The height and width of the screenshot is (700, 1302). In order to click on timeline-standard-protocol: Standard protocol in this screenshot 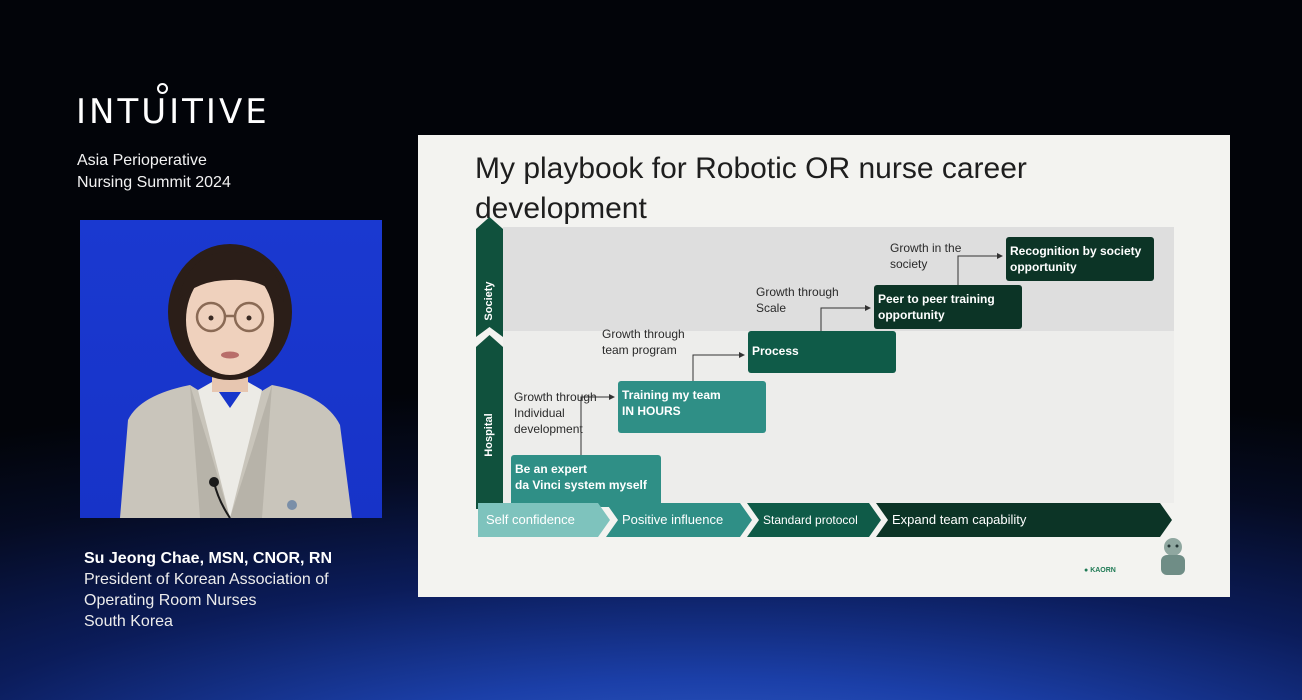, I will do `click(814, 520)`.